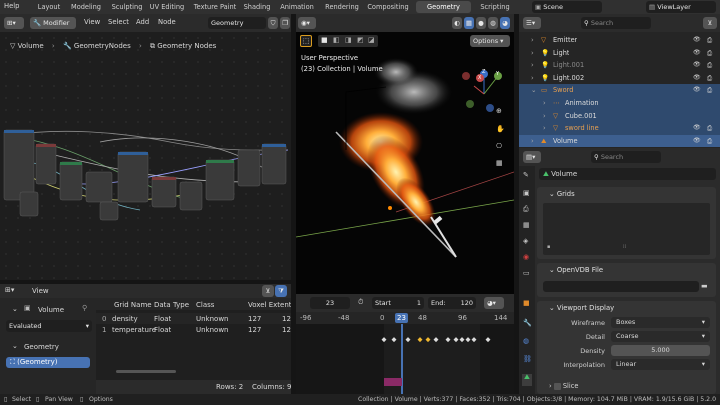  What do you see at coordinates (619, 40) in the screenshot?
I see `outliner-row: › ▽ Emitter 👁 ⎙` at bounding box center [619, 40].